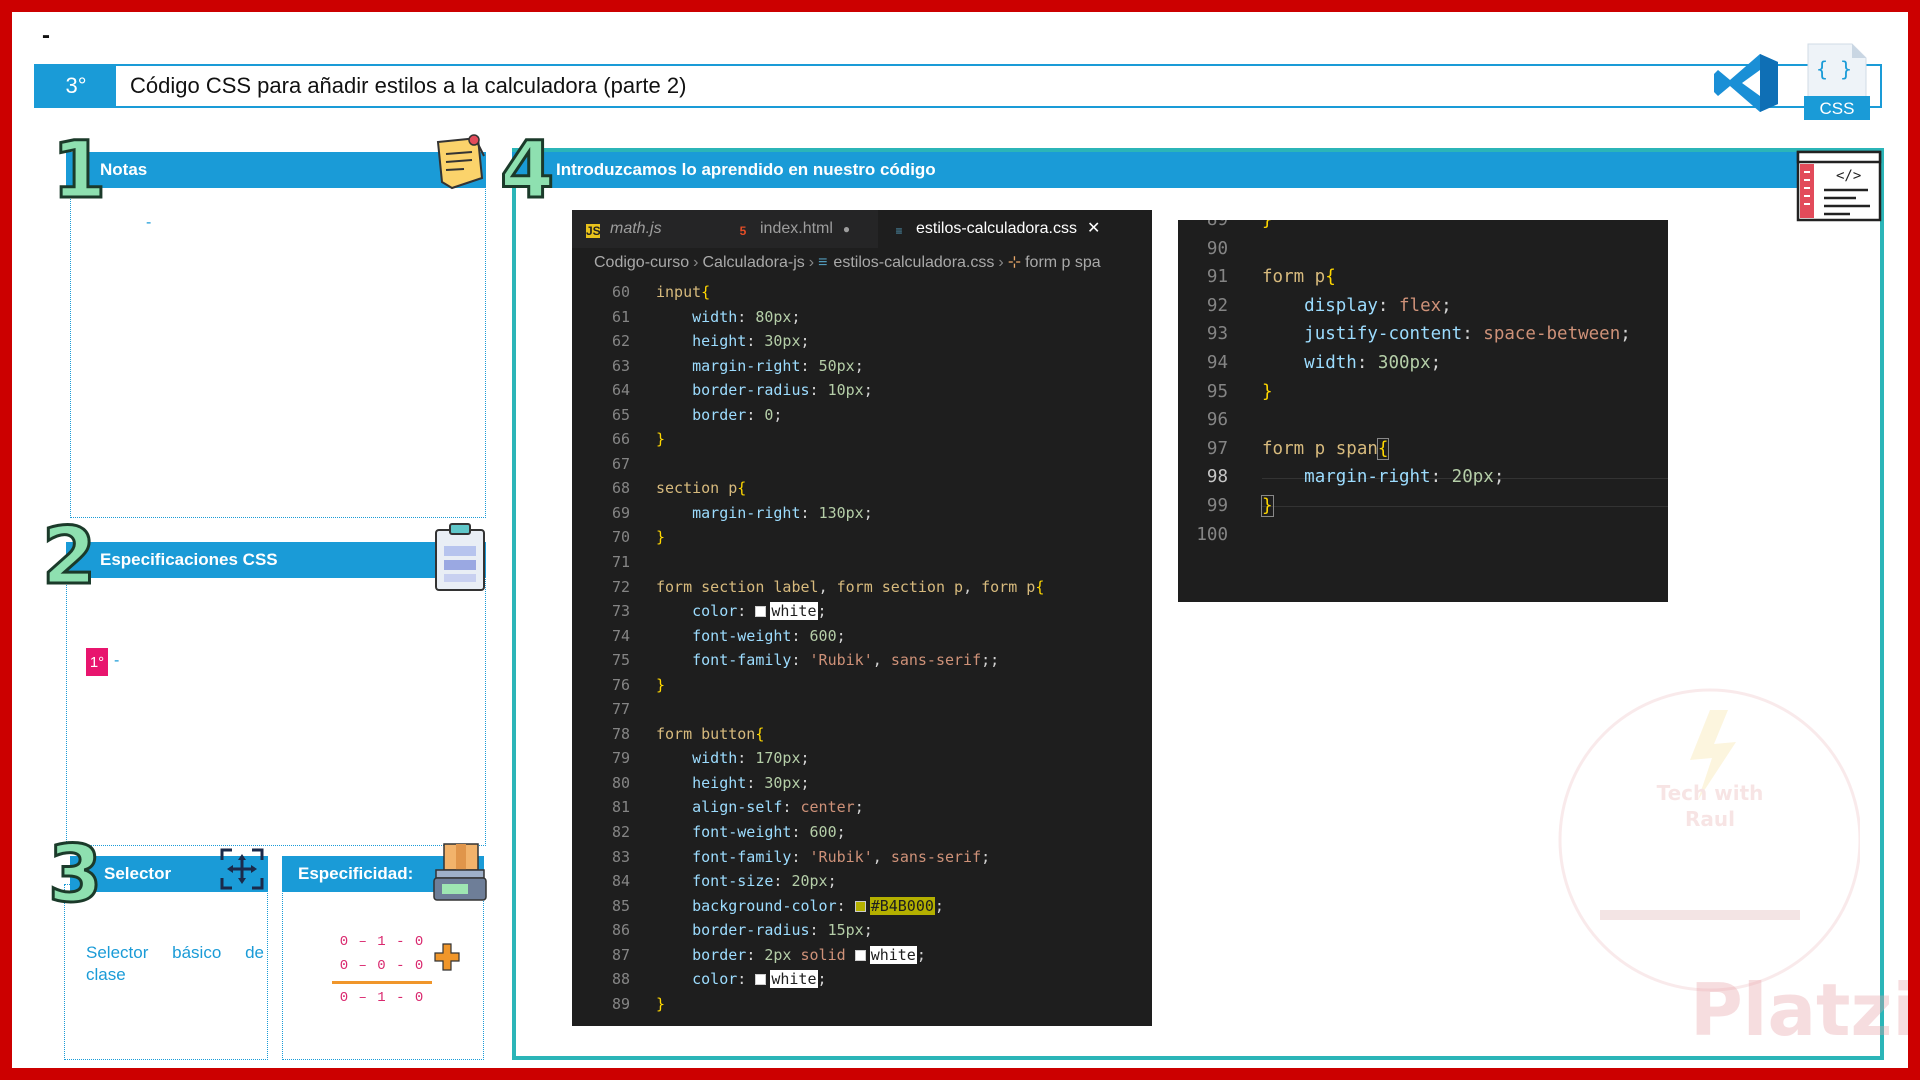 The height and width of the screenshot is (1080, 1920). I want to click on code-line: 88 color: white;, so click(862, 979).